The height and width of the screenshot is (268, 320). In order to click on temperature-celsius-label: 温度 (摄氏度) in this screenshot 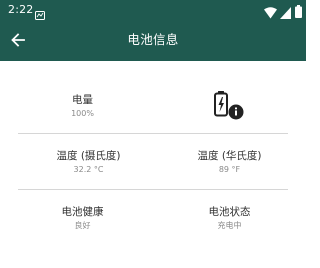, I will do `click(88, 156)`.